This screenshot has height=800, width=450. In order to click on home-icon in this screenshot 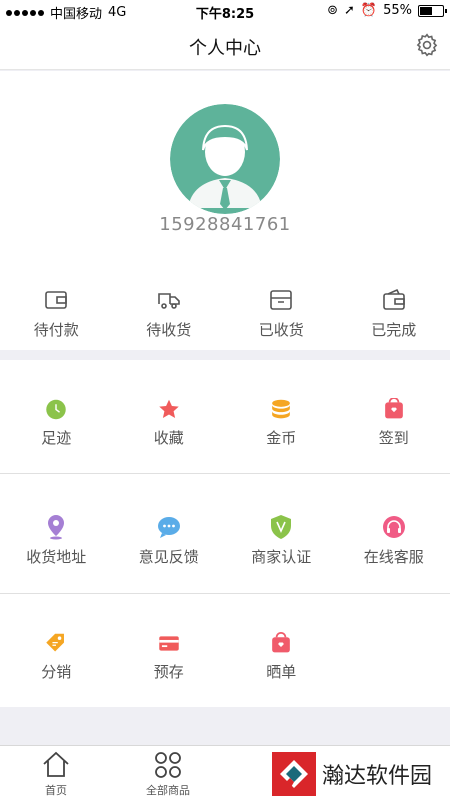, I will do `click(56, 764)`.